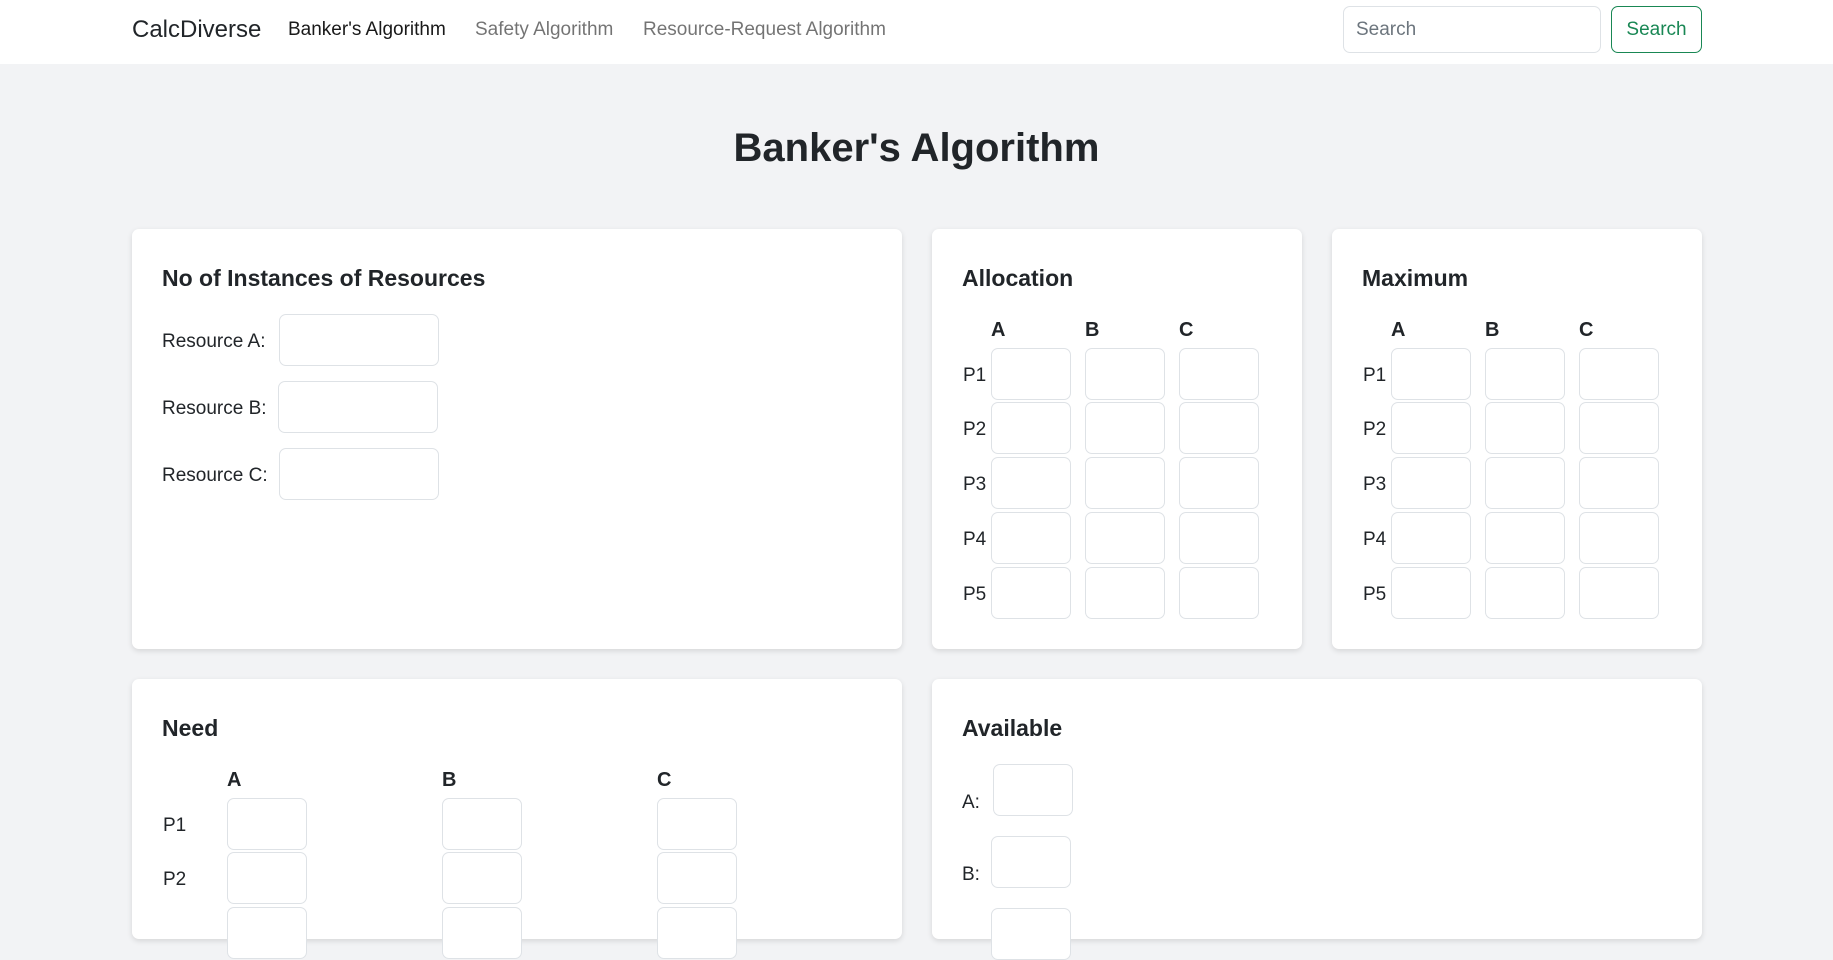 Image resolution: width=1833 pixels, height=960 pixels. I want to click on allocation-card-title: Allocation, so click(1018, 278).